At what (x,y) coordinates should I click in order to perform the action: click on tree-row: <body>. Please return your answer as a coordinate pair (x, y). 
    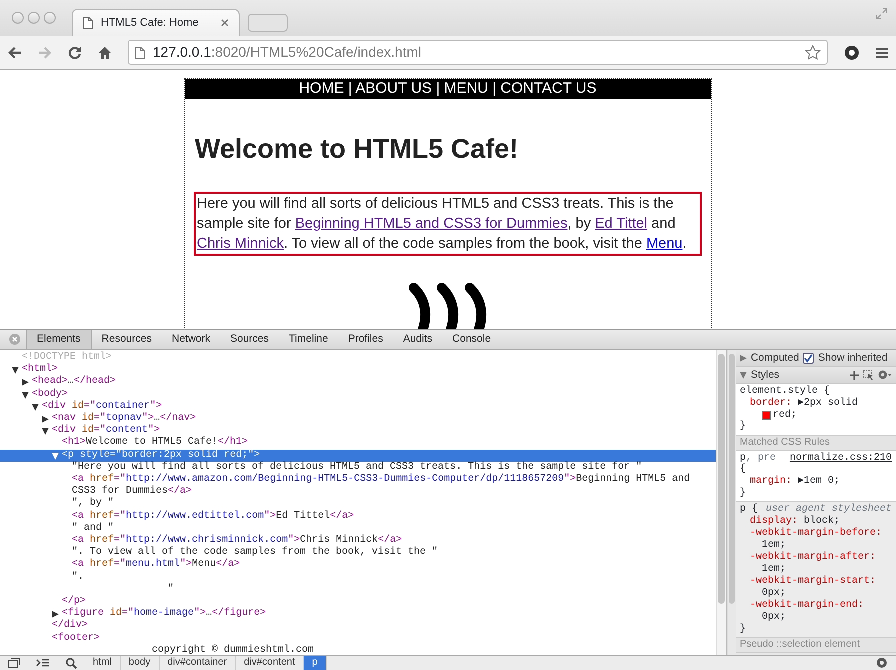
    Looking at the image, I should click on (358, 394).